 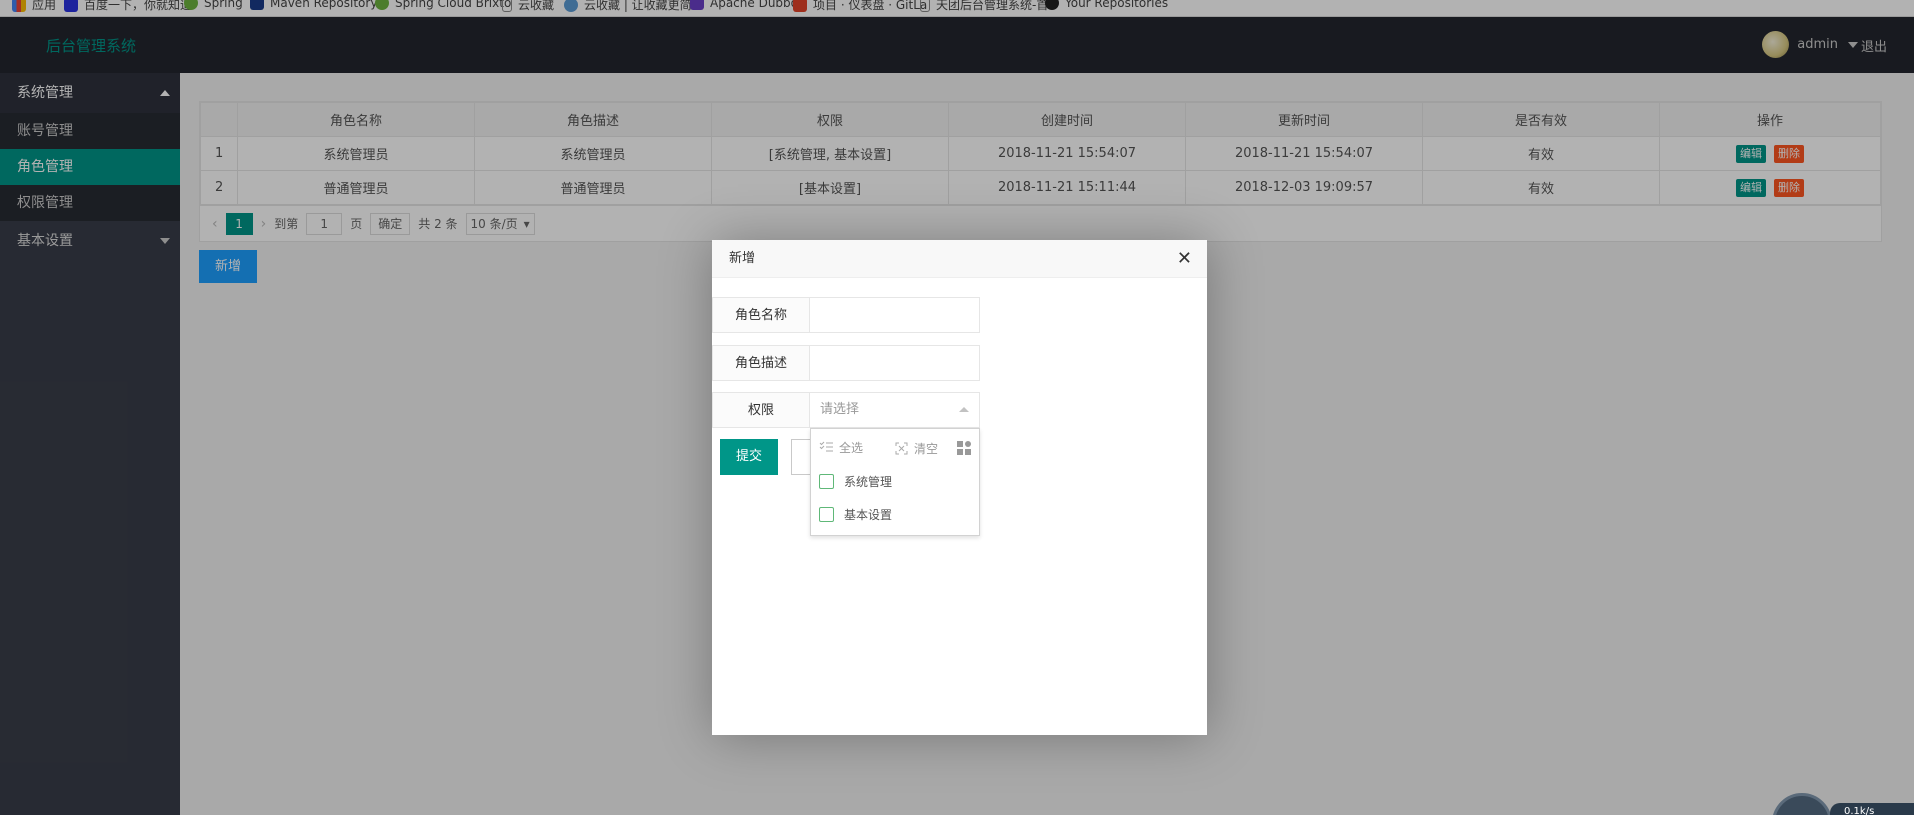 I want to click on chevron-up-icon, so click(x=964, y=409).